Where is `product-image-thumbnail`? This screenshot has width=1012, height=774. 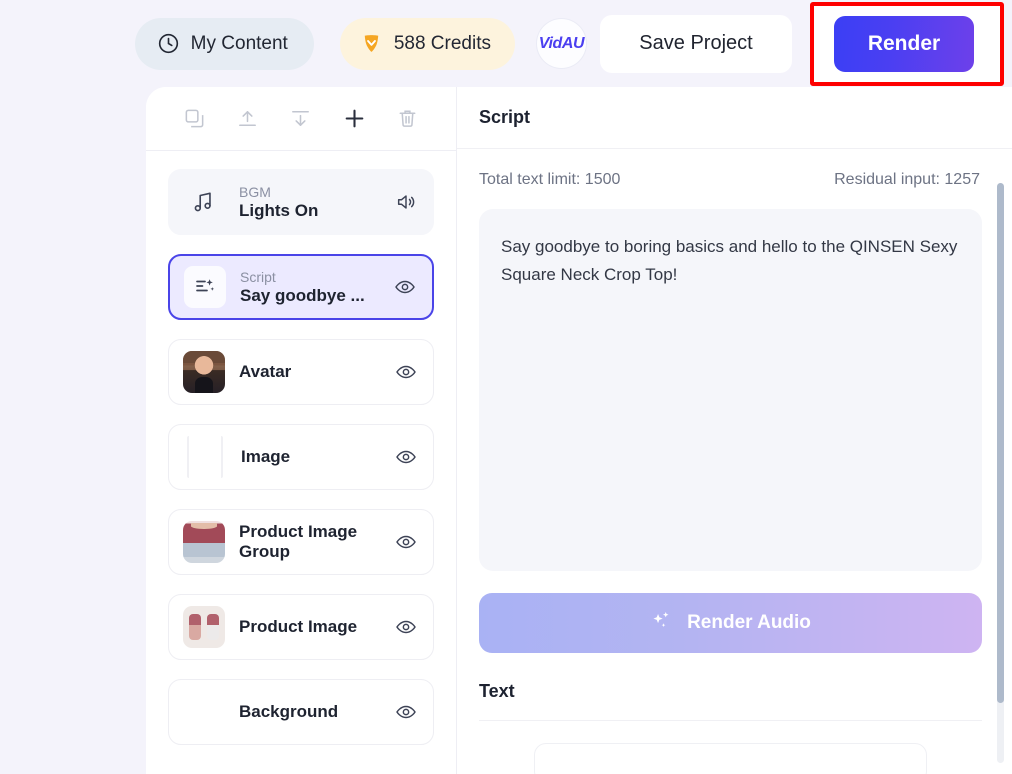 product-image-thumbnail is located at coordinates (204, 627).